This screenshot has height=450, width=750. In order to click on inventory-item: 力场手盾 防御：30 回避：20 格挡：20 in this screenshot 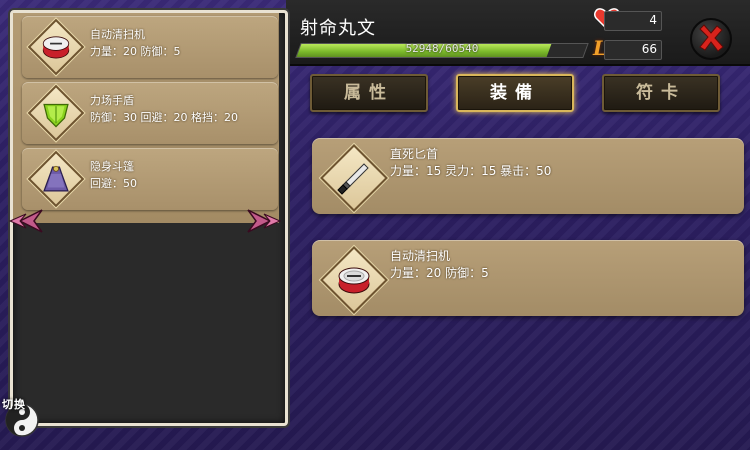, I will do `click(150, 113)`.